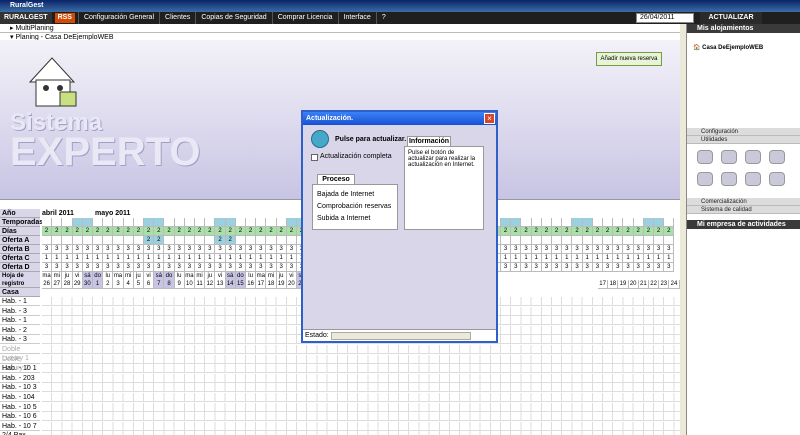 The image size is (800, 435). Describe the element at coordinates (314, 157) in the screenshot. I see `full-update-checkbox` at that location.